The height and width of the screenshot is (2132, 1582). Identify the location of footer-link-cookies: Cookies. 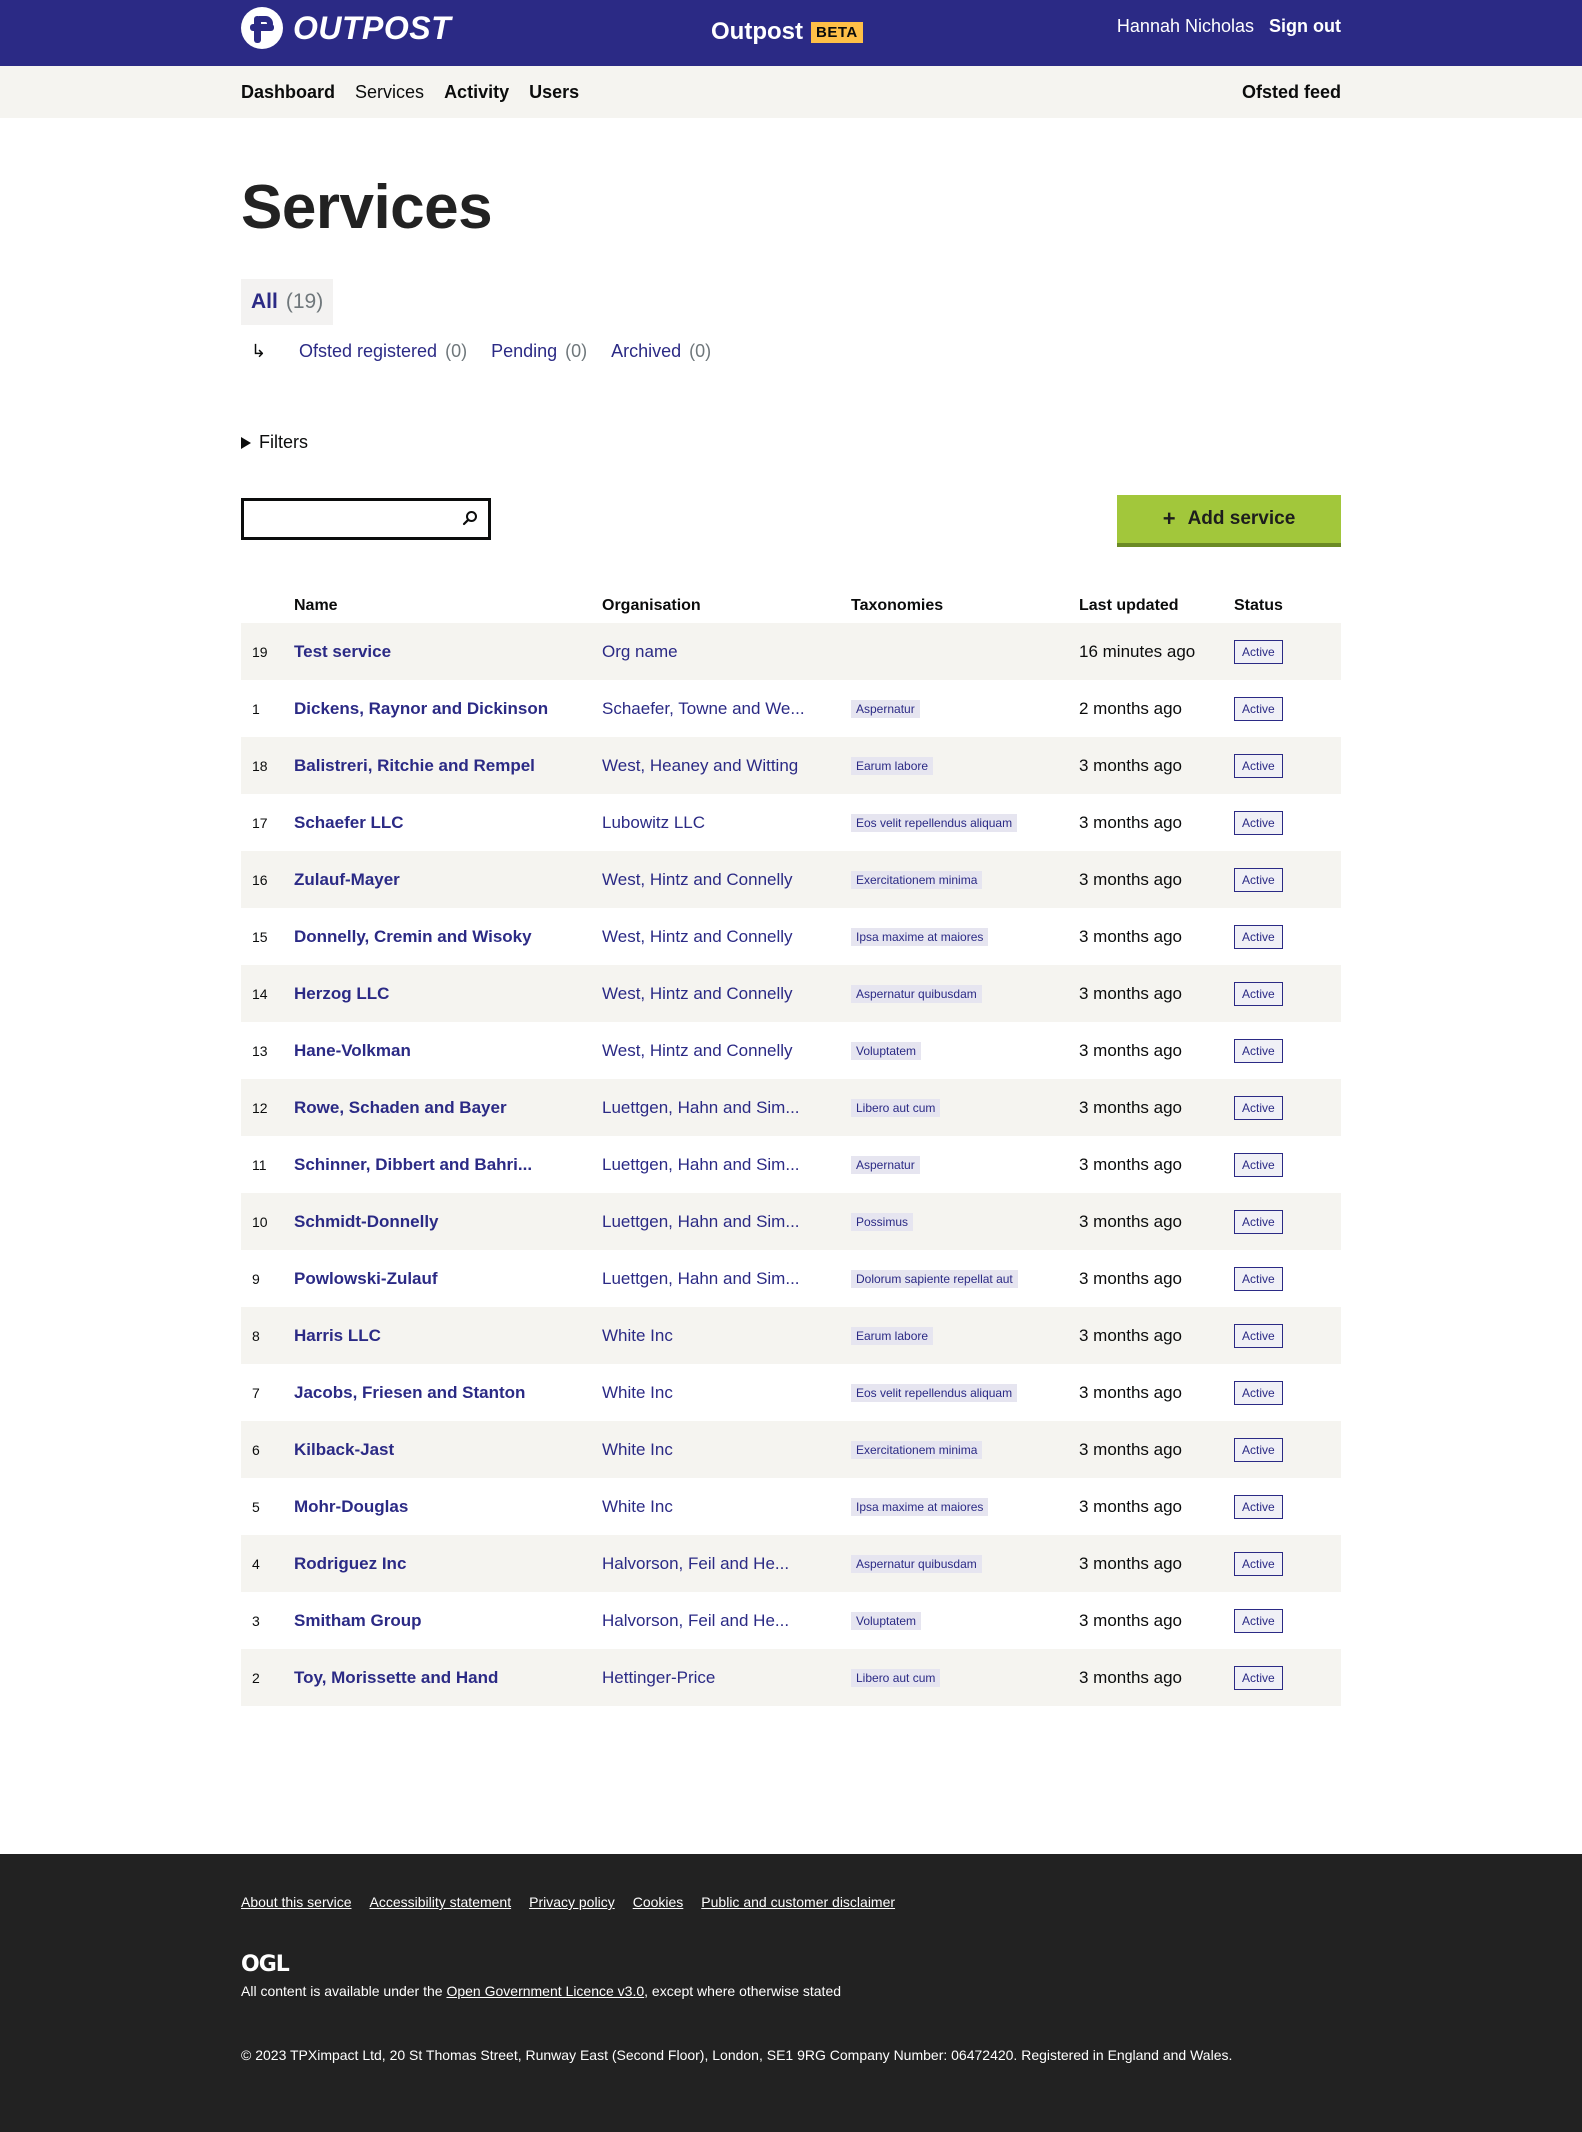
(658, 1902).